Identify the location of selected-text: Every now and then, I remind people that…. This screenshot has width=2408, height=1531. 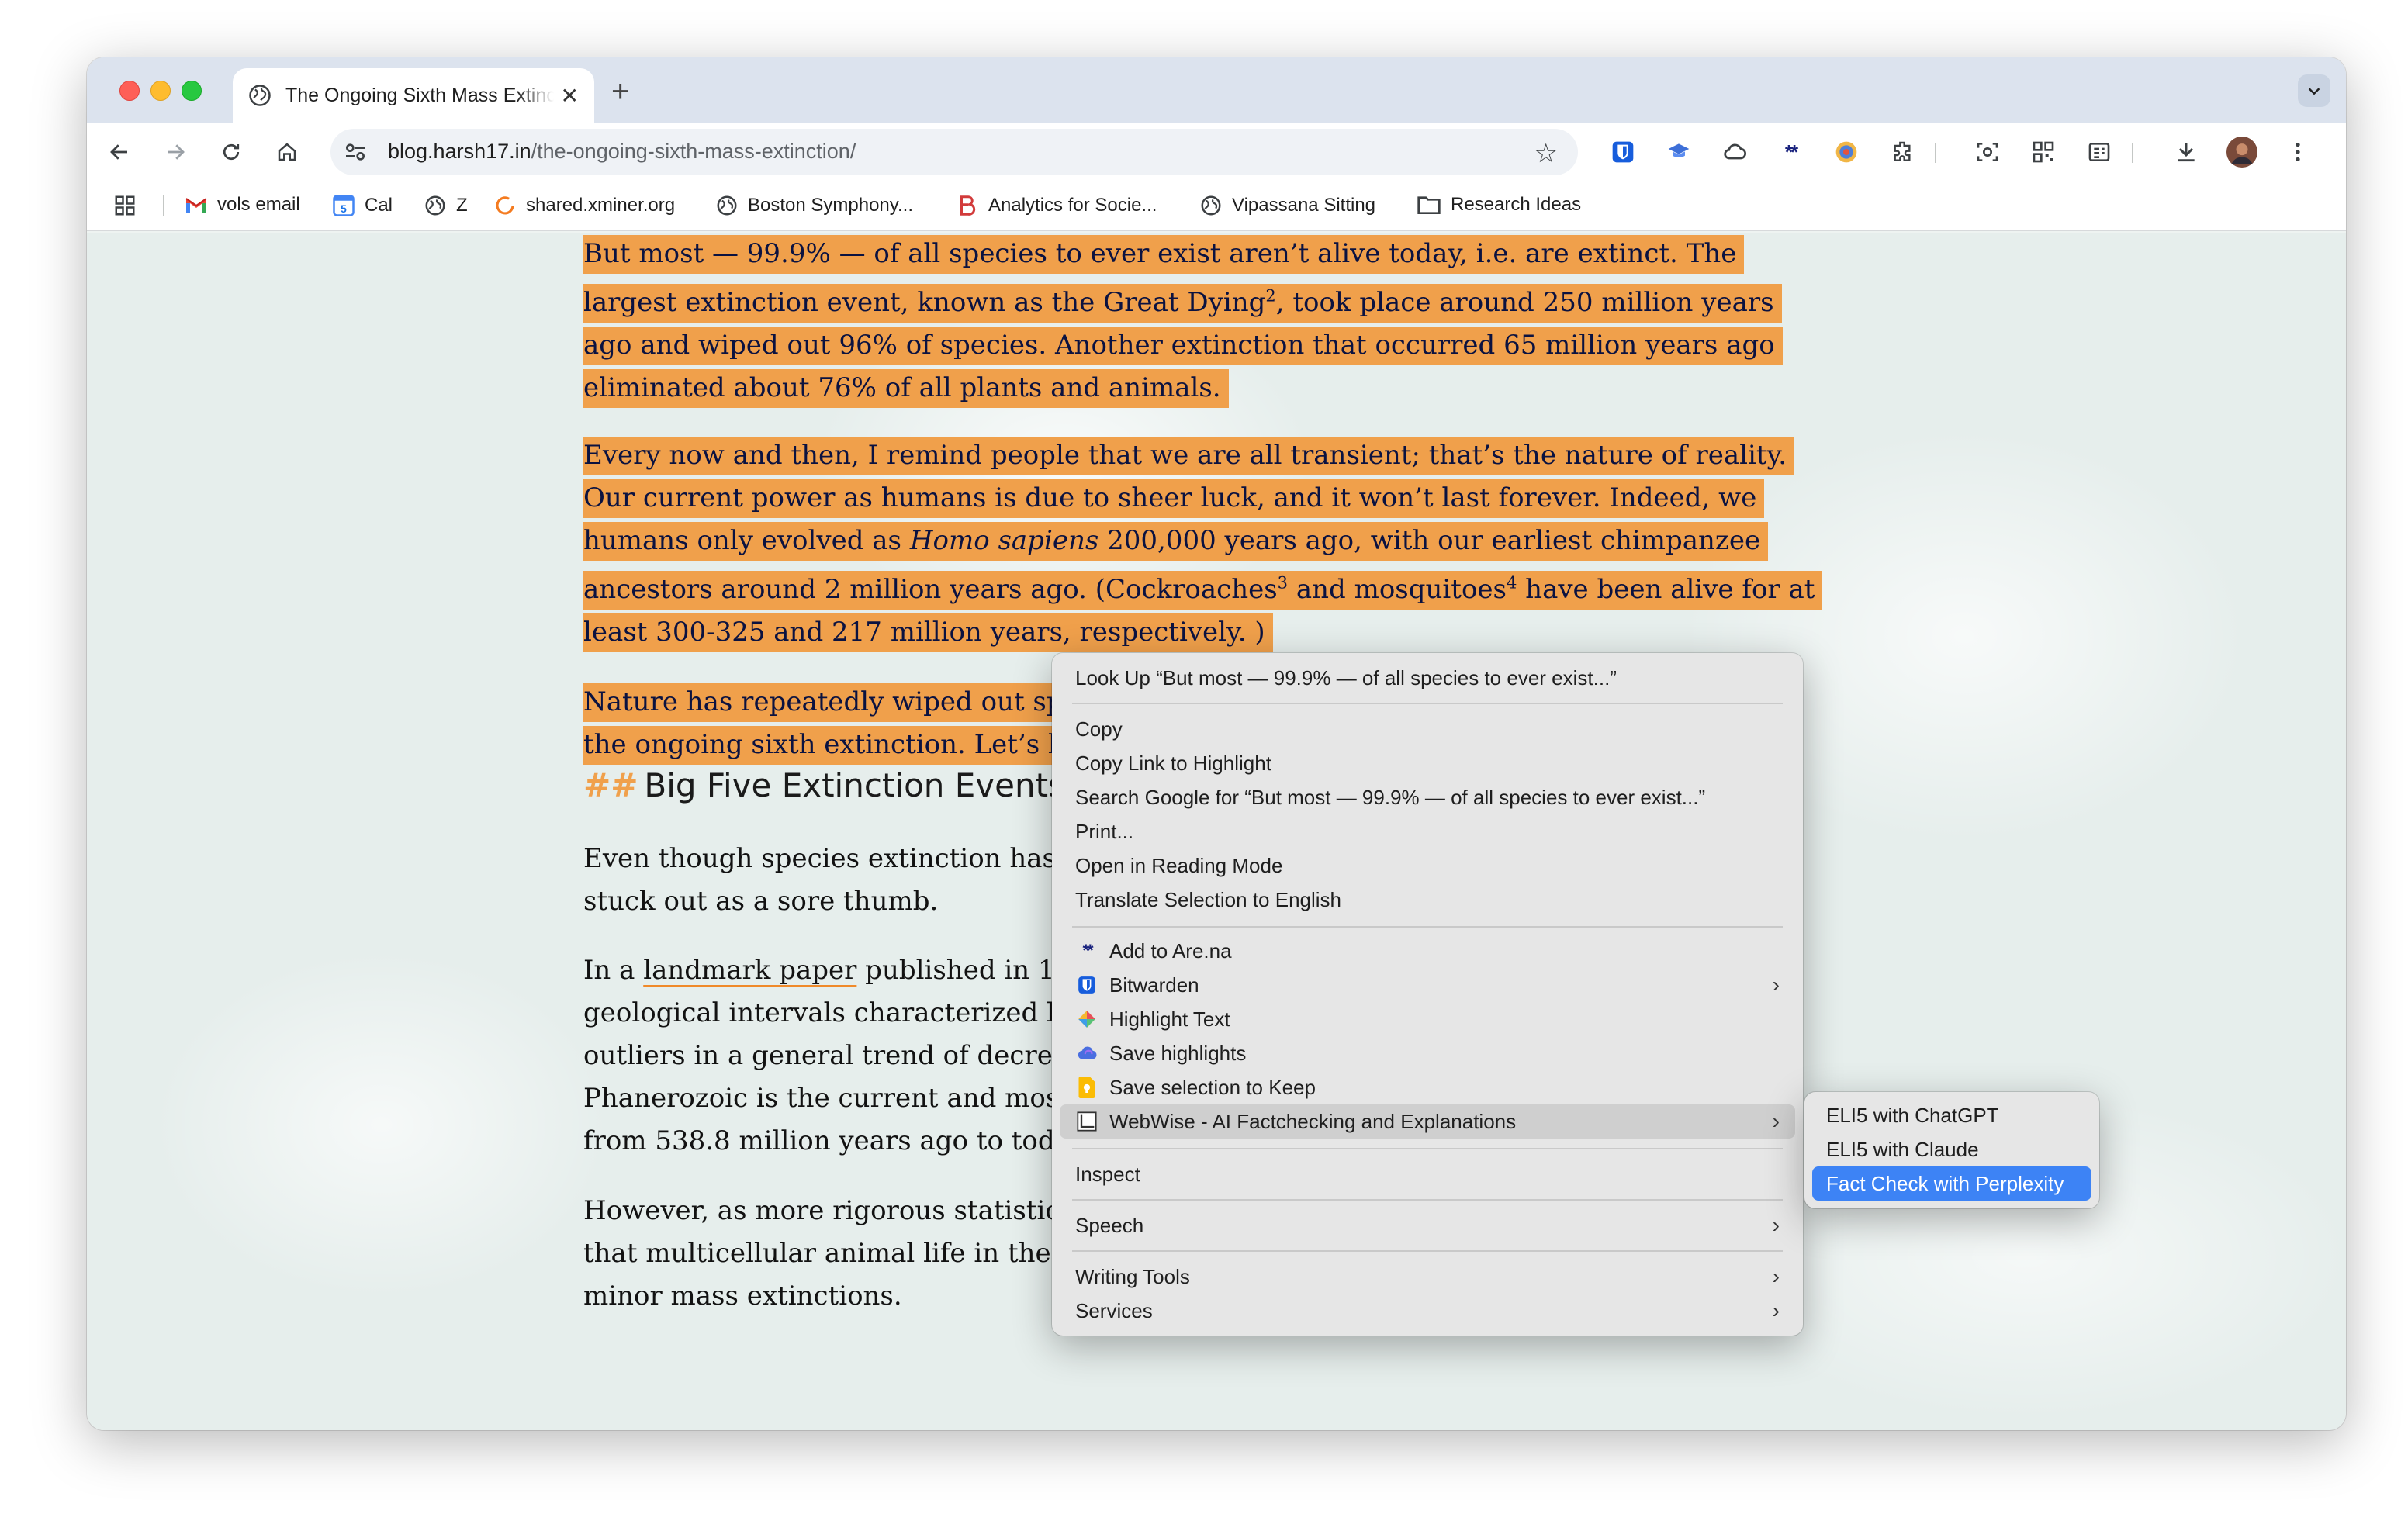
(1203, 545).